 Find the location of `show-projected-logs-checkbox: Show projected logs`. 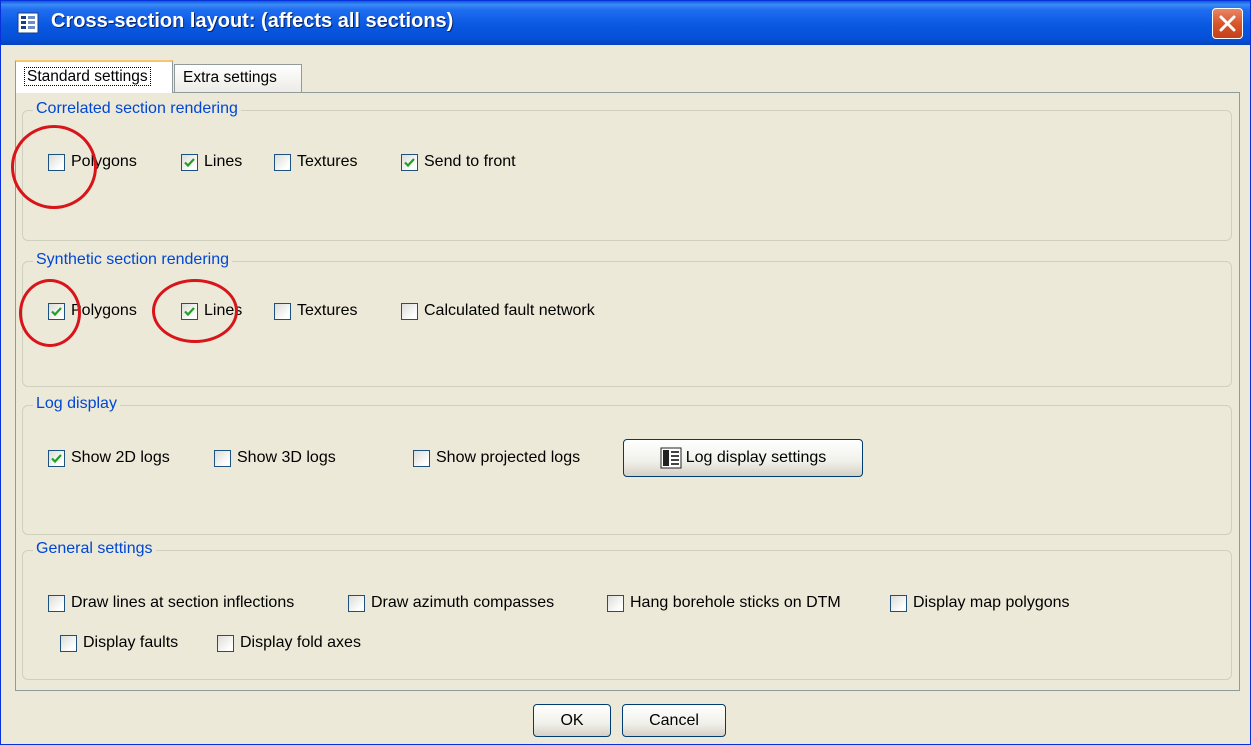

show-projected-logs-checkbox: Show projected logs is located at coordinates (496, 458).